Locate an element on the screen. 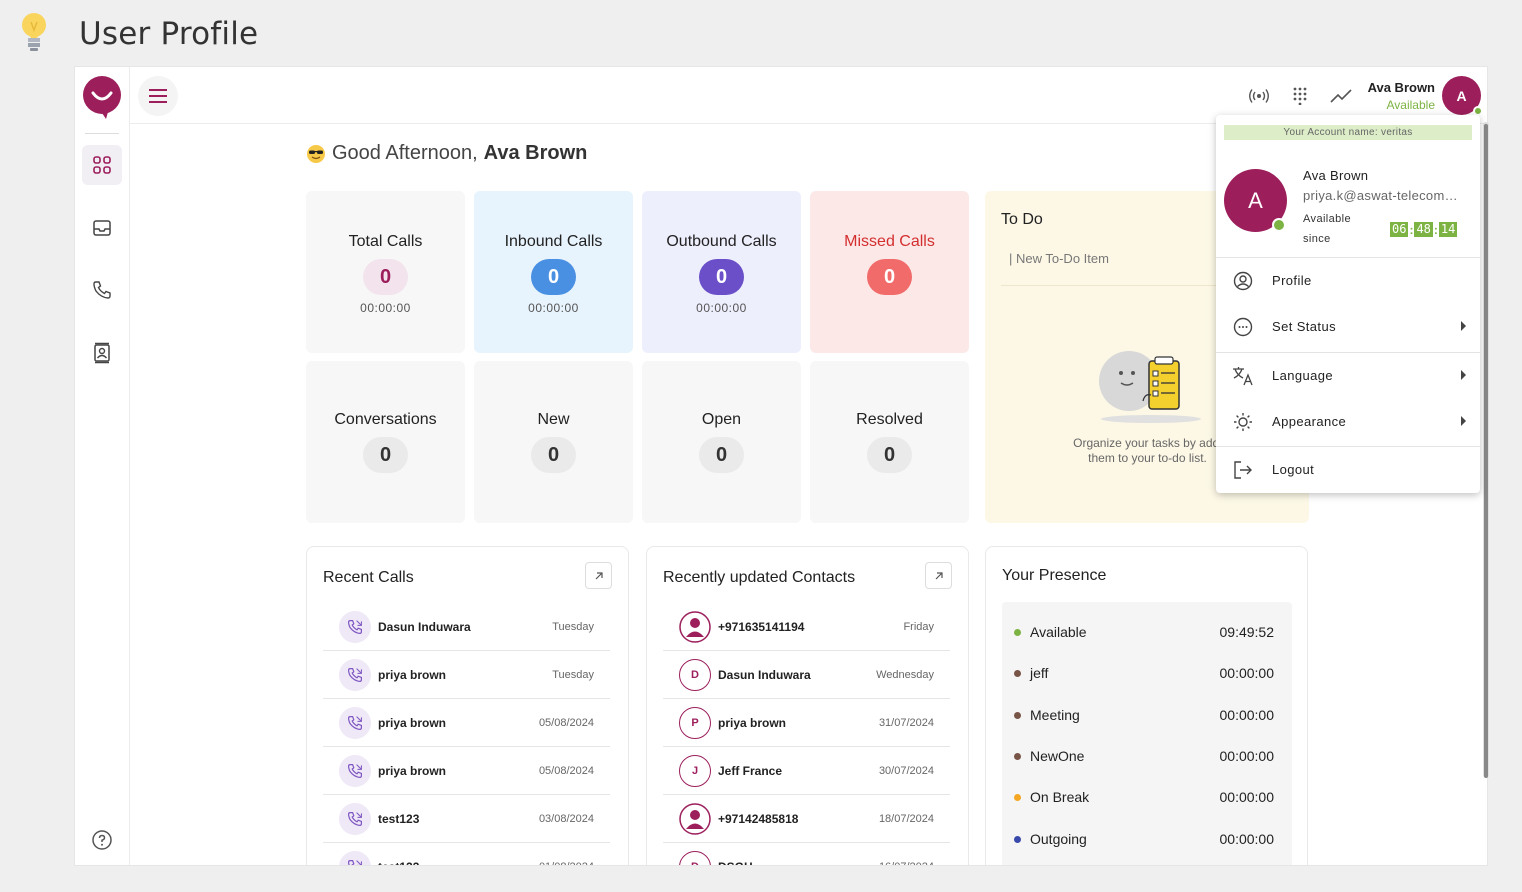 The image size is (1522, 892). hamburger-menu-button is located at coordinates (158, 96).